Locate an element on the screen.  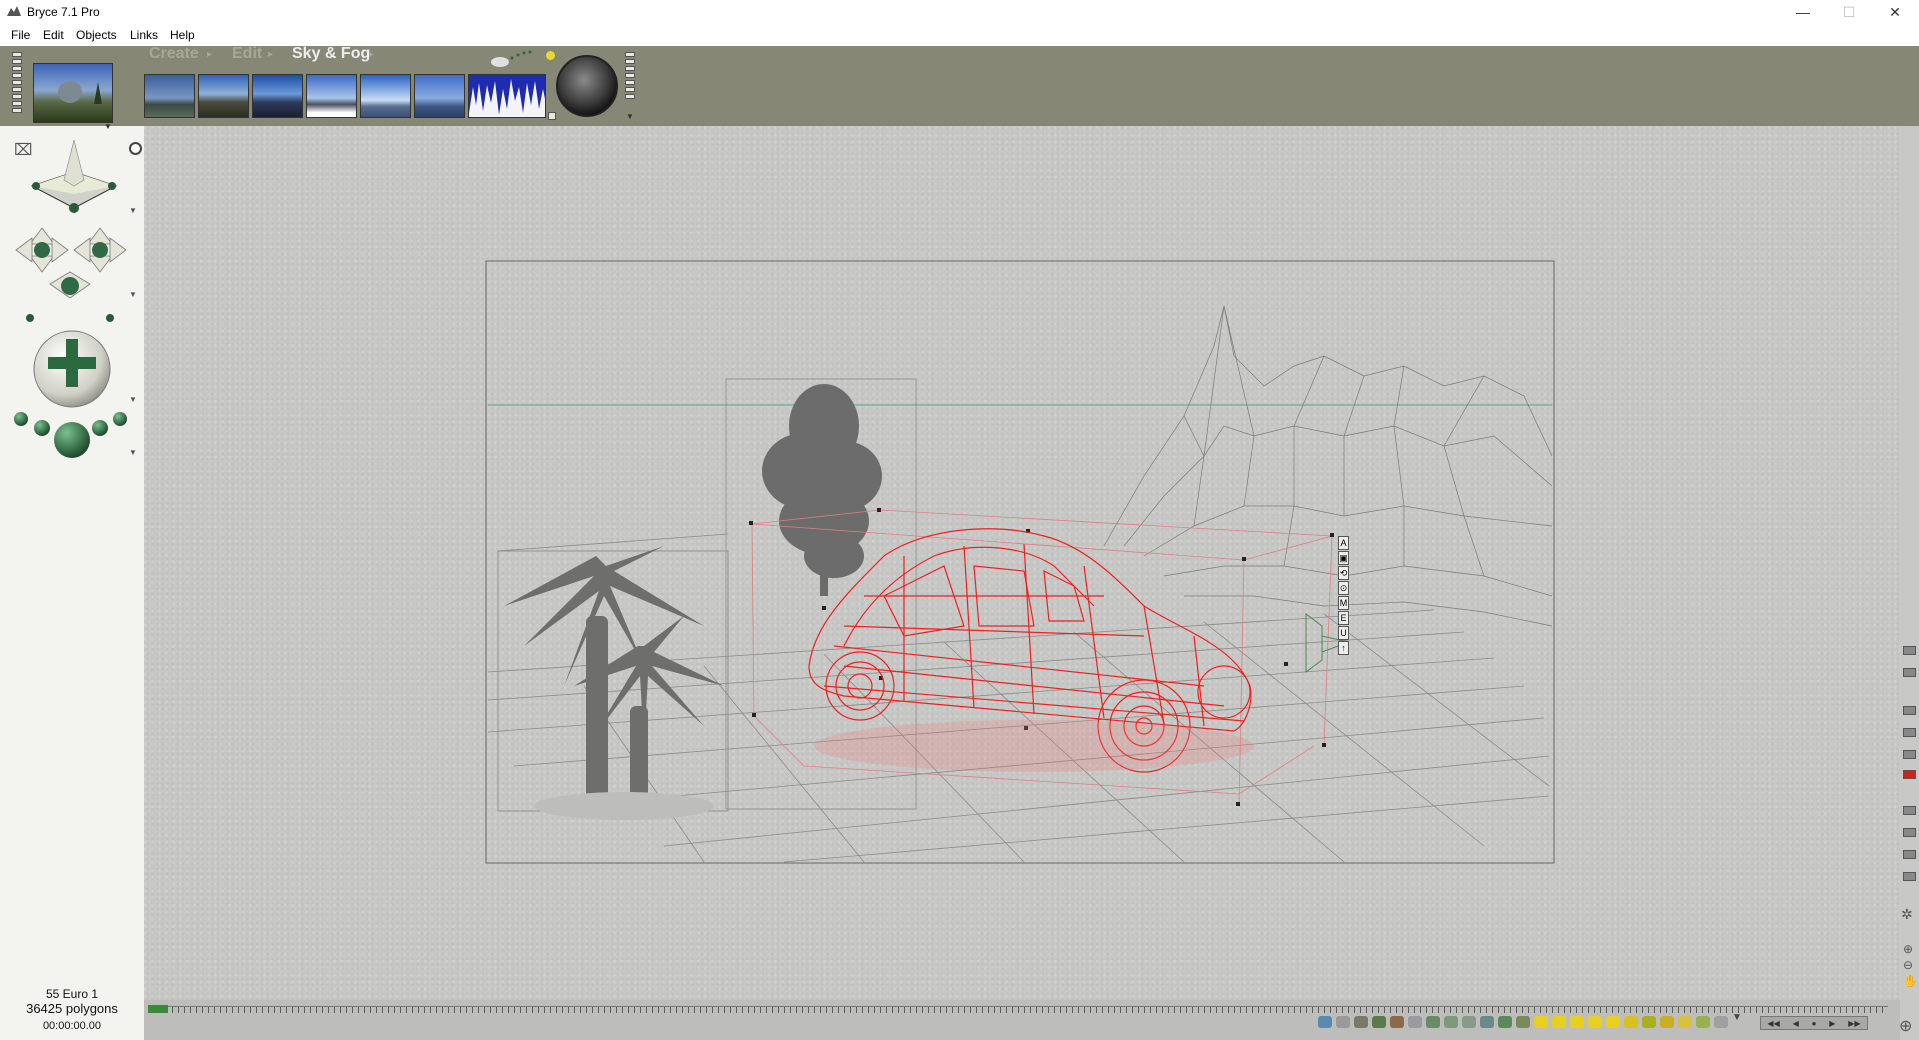
zoom-in-icon: ⊕ is located at coordinates (1908, 949).